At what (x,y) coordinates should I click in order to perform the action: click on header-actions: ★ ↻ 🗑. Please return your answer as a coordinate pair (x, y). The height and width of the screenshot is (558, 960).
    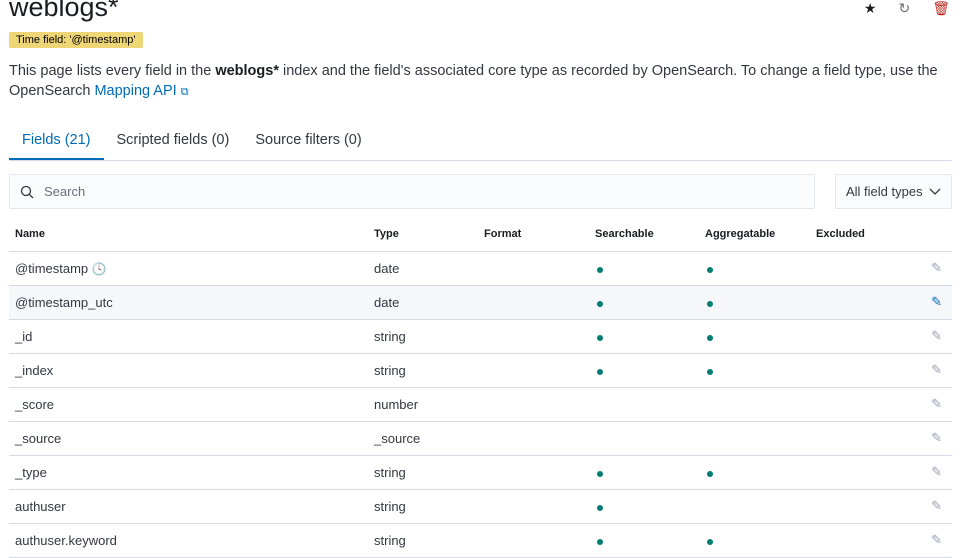
    Looking at the image, I should click on (907, 8).